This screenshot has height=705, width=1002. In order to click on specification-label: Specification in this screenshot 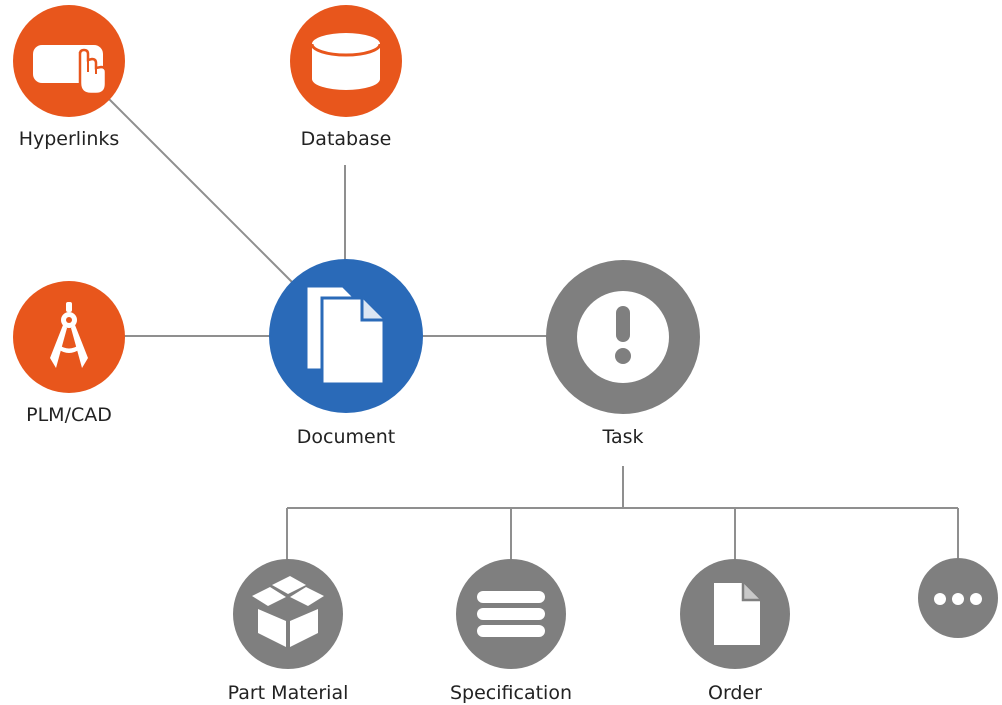, I will do `click(511, 693)`.